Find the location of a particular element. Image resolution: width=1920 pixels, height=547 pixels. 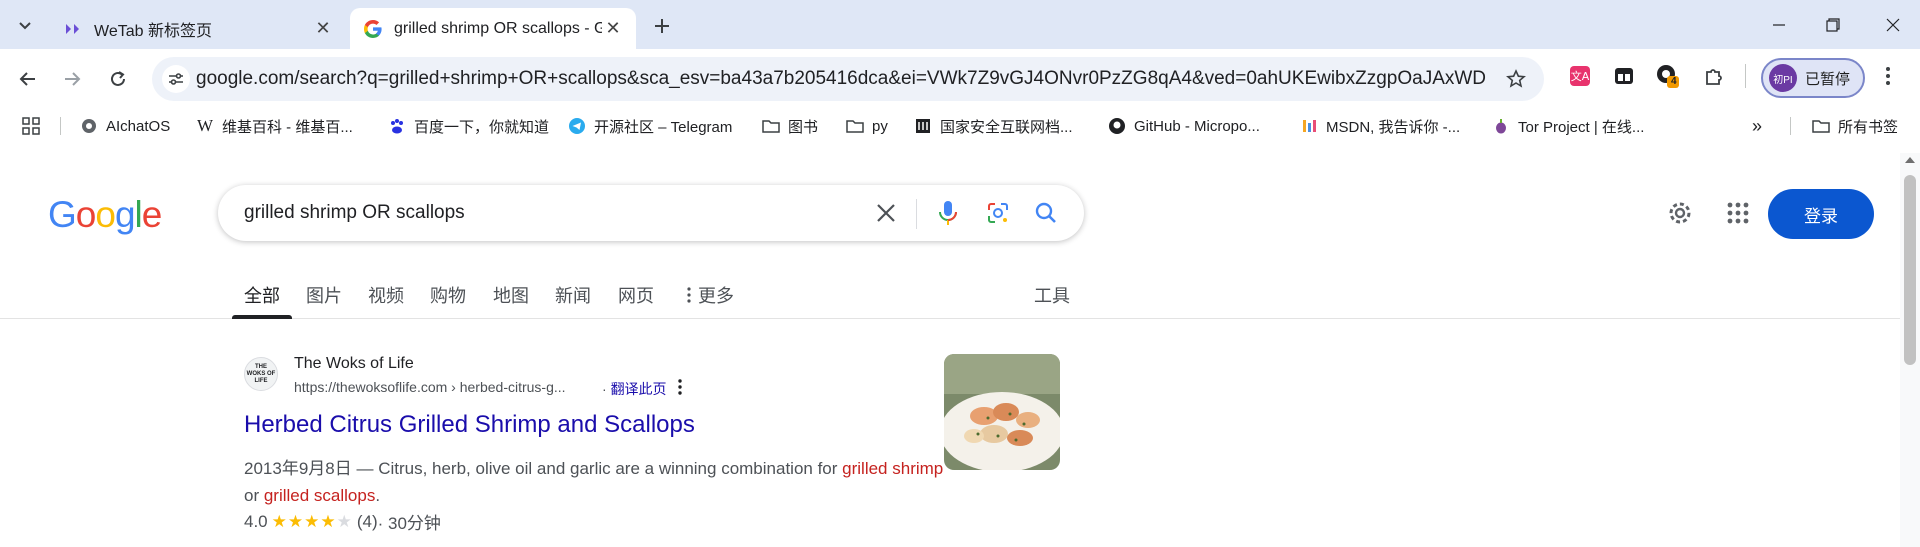

tab-all: 全部 is located at coordinates (262, 295).